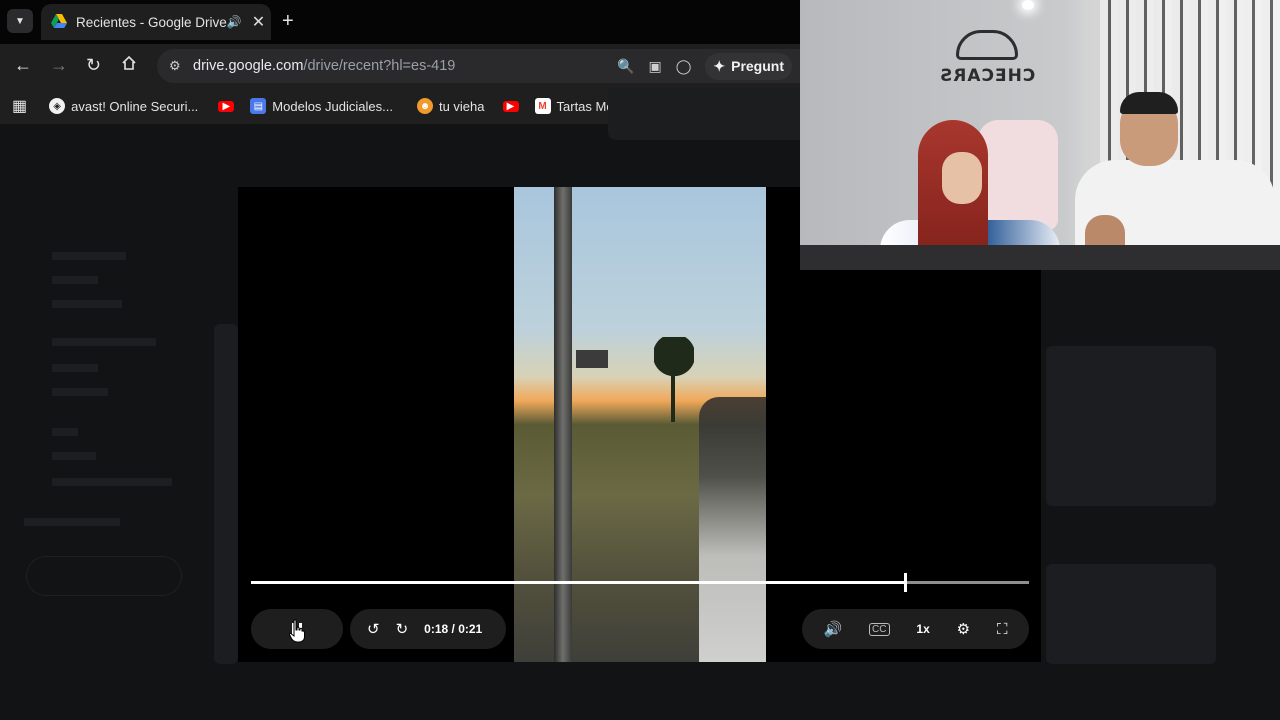 The image size is (1280, 720). What do you see at coordinates (324, 66) in the screenshot?
I see `url-text: drive.google.com/drive/recent?hl=es-419` at bounding box center [324, 66].